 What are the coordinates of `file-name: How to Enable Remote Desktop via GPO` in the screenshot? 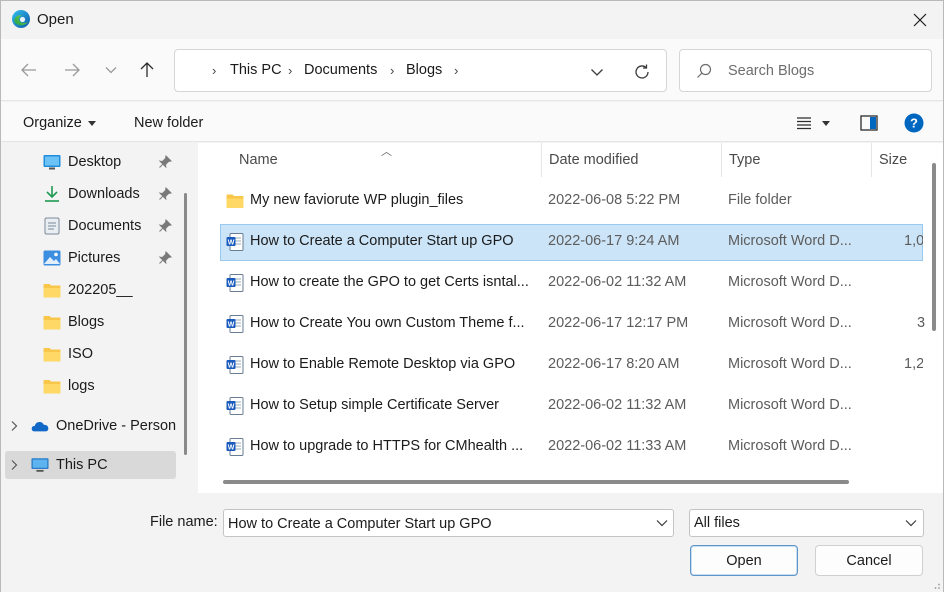 It's located at (383, 364).